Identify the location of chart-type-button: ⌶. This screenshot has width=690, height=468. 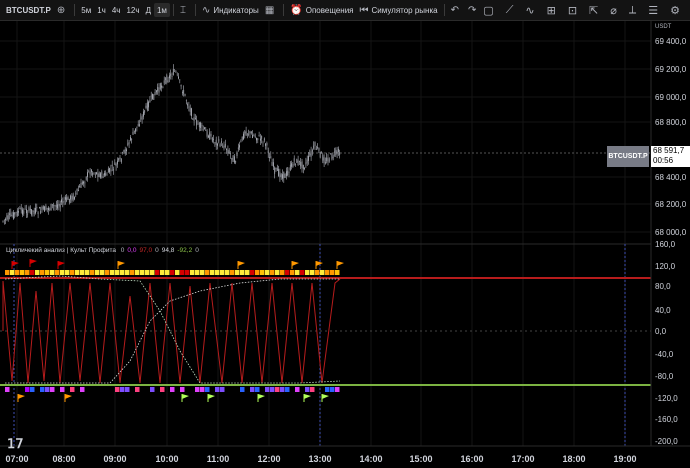
(184, 10).